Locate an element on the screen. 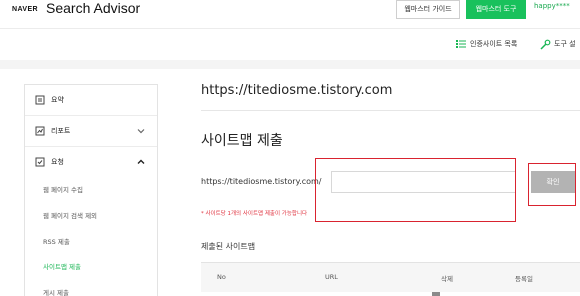  tools-settings-label: 도구 설 is located at coordinates (565, 44).